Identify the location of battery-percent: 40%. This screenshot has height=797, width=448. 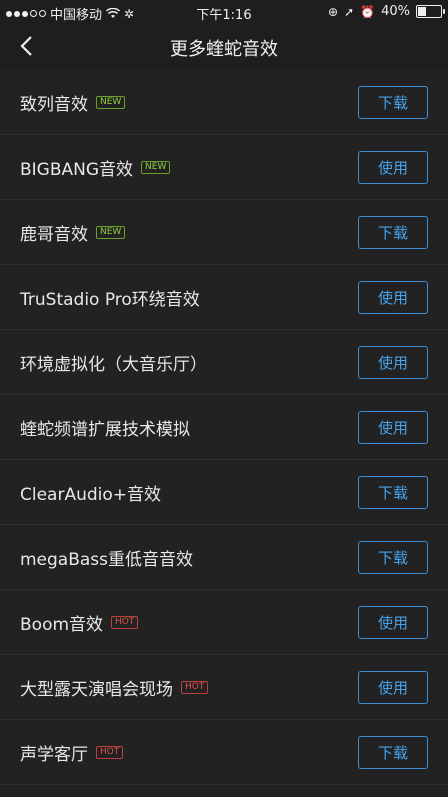
(395, 11).